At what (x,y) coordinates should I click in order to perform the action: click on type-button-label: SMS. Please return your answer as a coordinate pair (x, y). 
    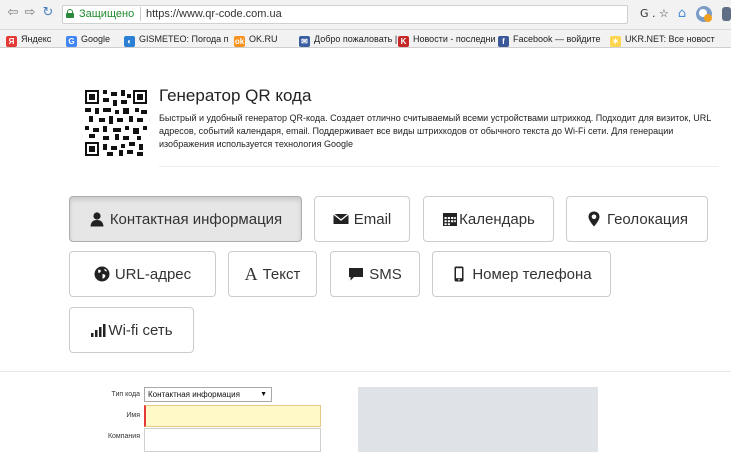
    Looking at the image, I should click on (385, 274).